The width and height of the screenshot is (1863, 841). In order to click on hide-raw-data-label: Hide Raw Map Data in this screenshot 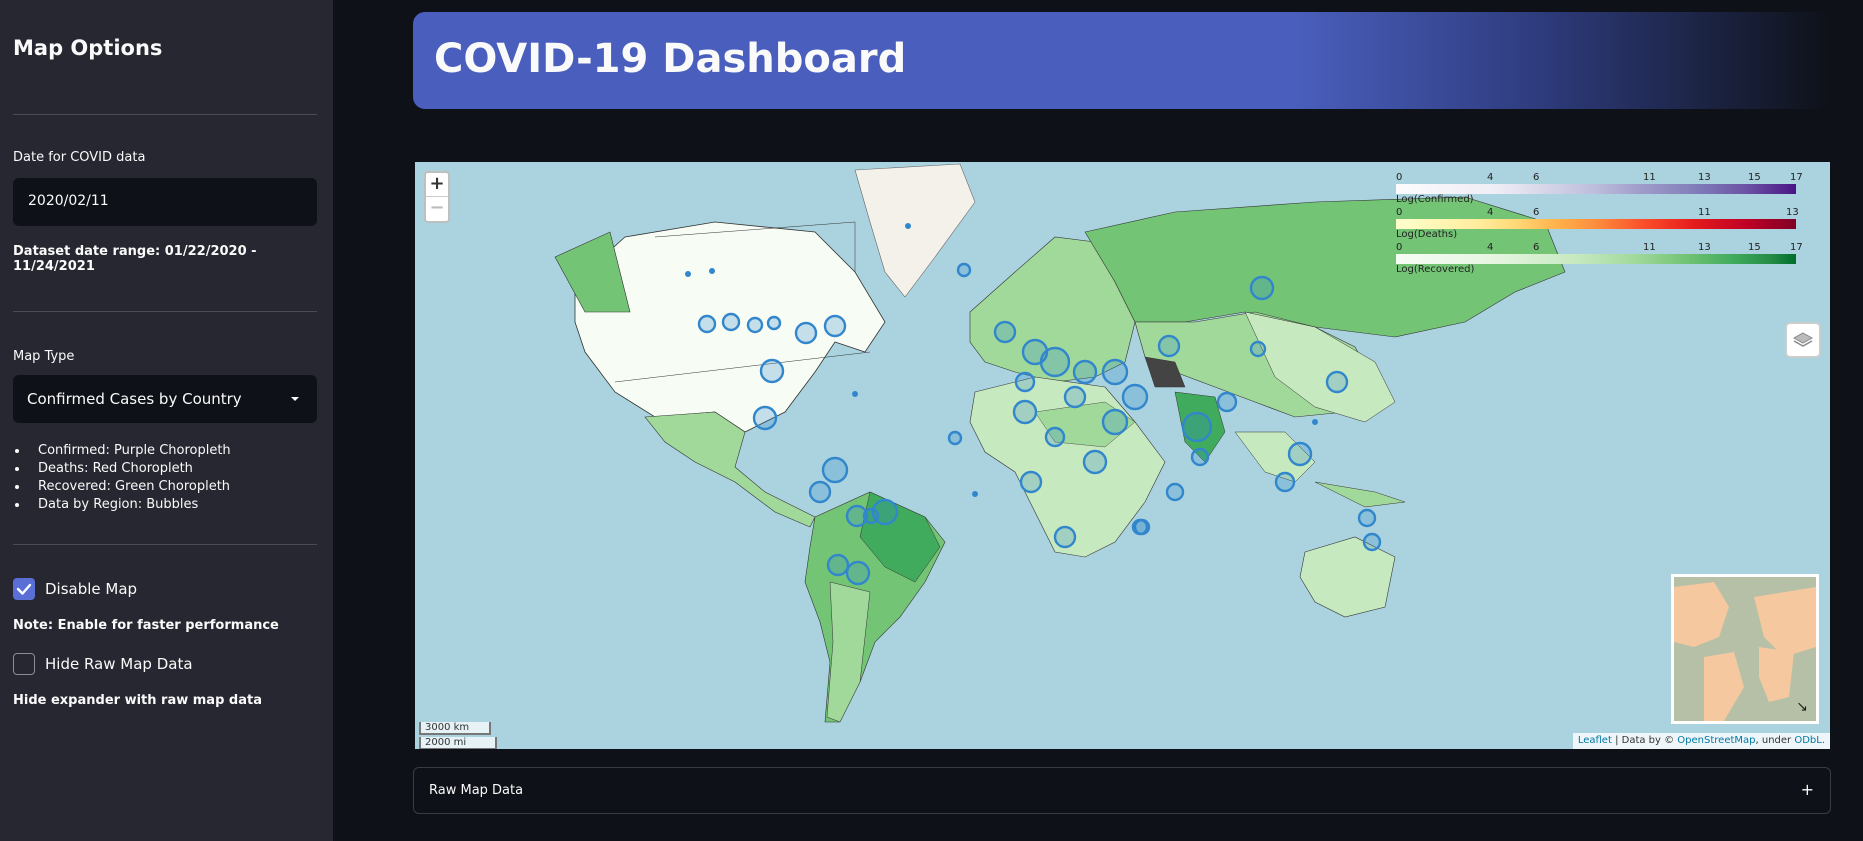, I will do `click(119, 664)`.